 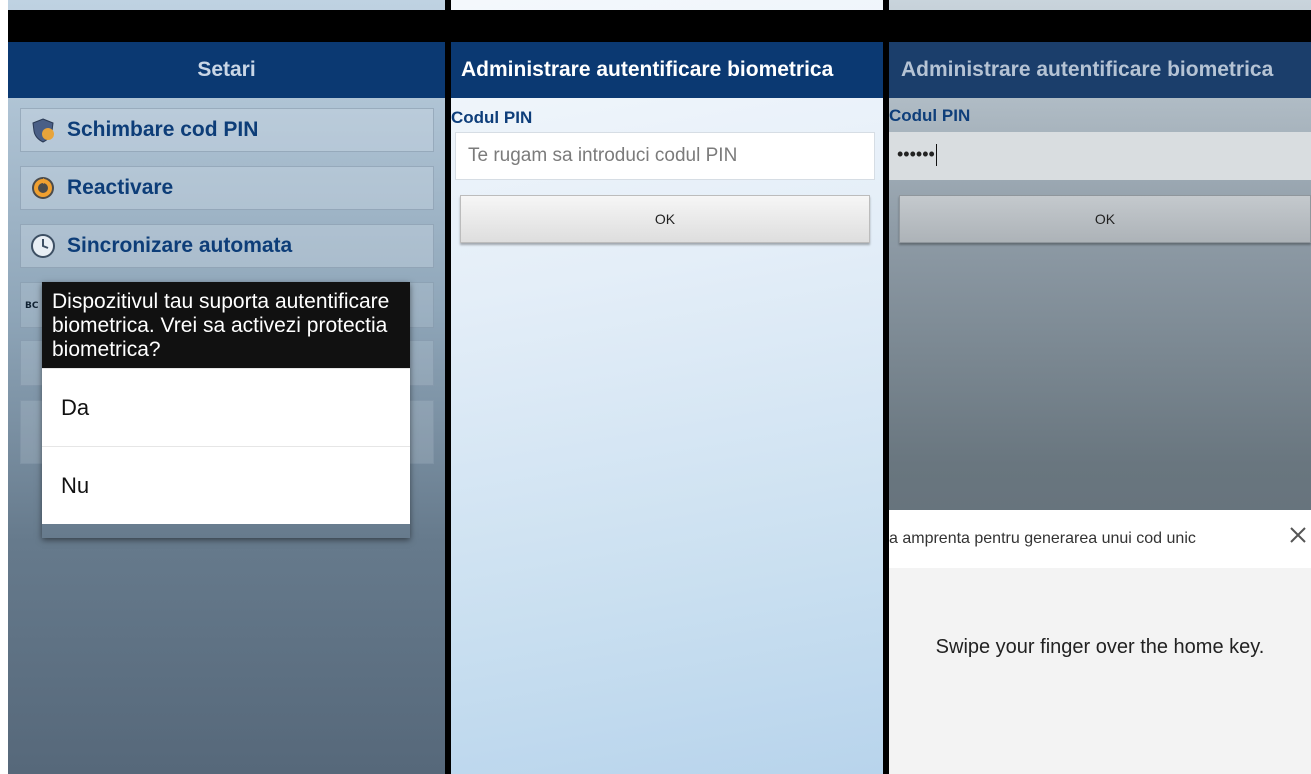 I want to click on clock-icon, so click(x=43, y=246).